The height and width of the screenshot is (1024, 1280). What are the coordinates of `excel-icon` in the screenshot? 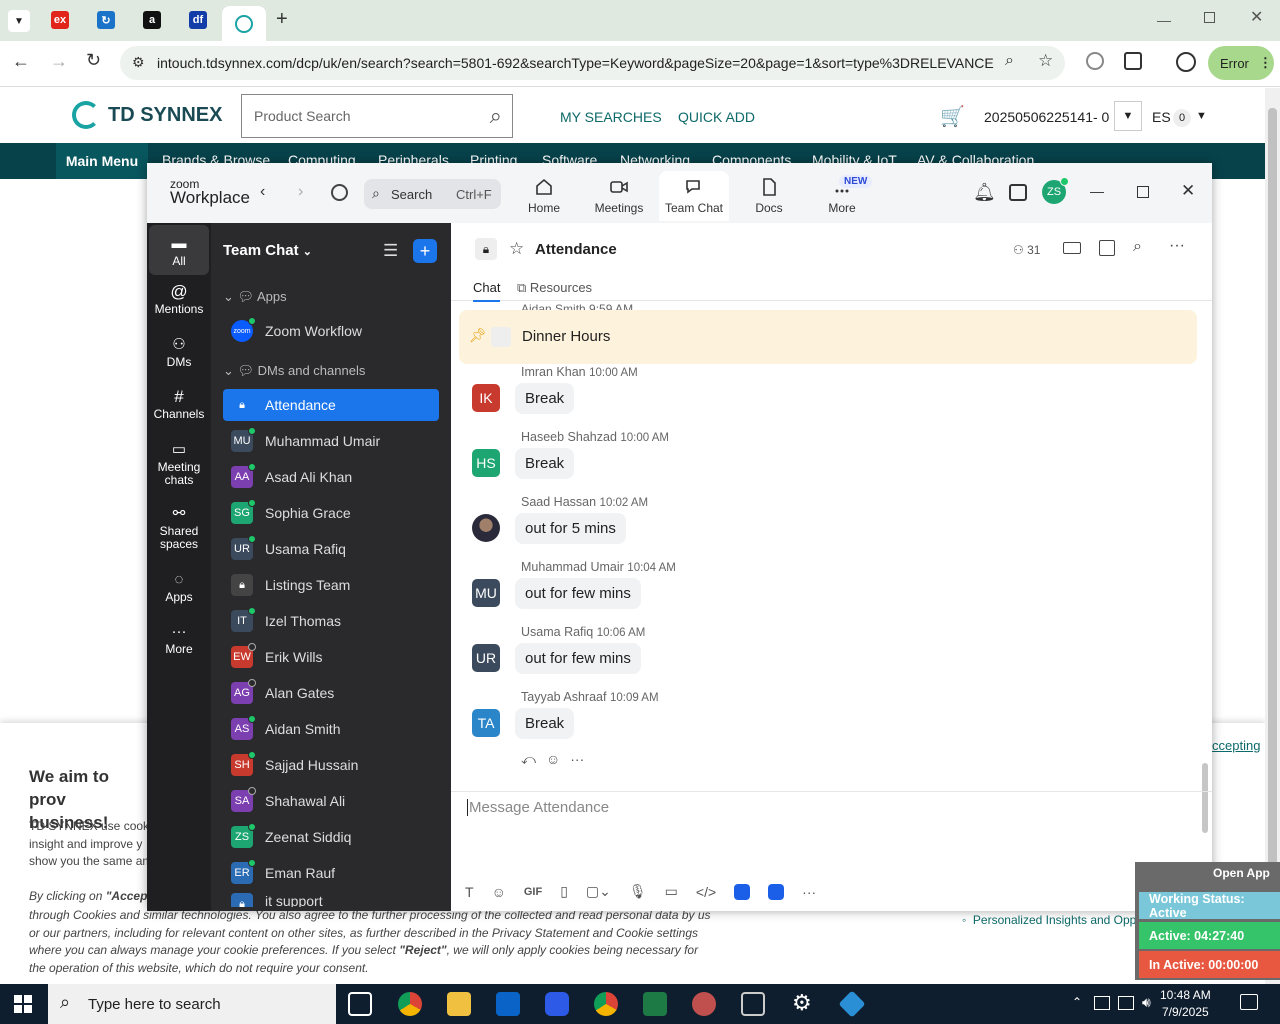 It's located at (655, 1004).